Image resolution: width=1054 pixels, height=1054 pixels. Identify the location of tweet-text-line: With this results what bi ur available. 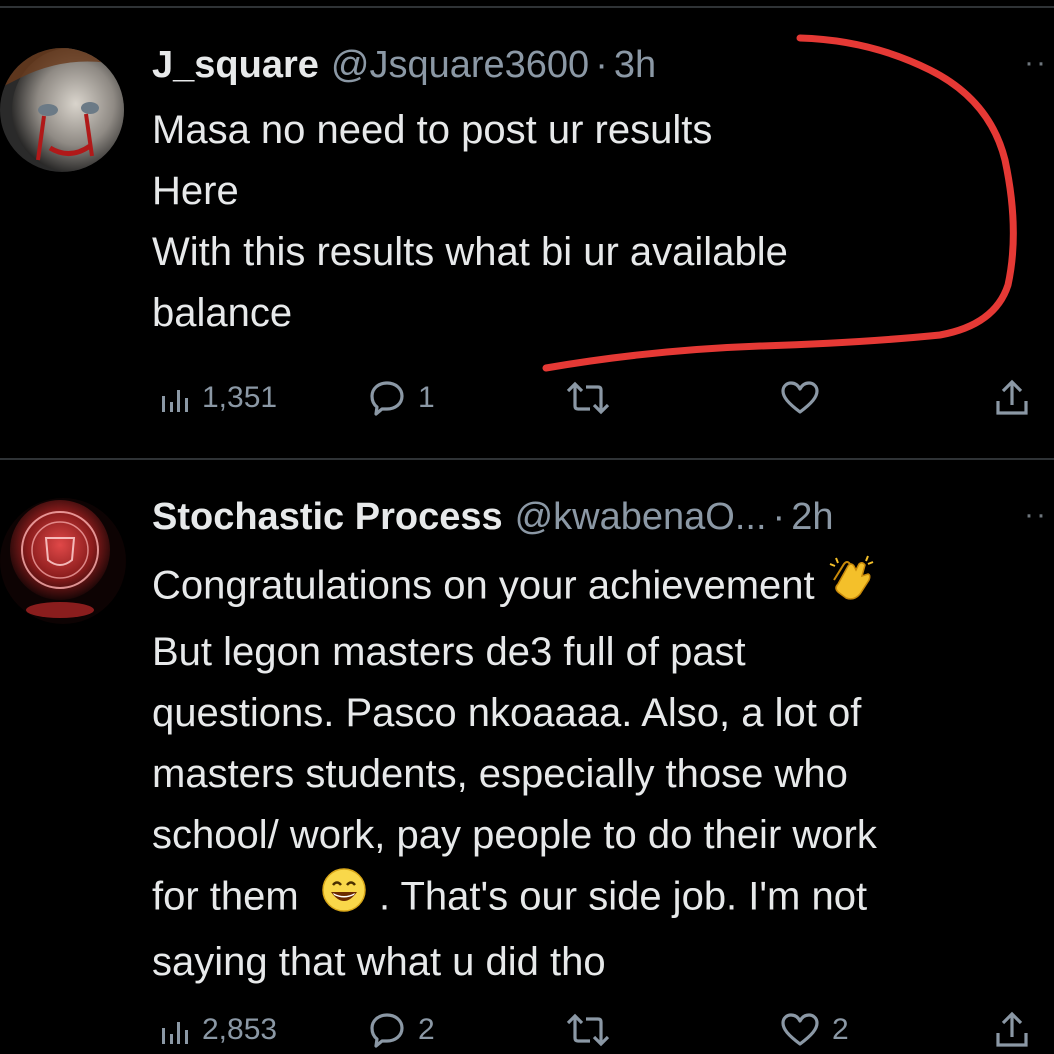
(470, 252).